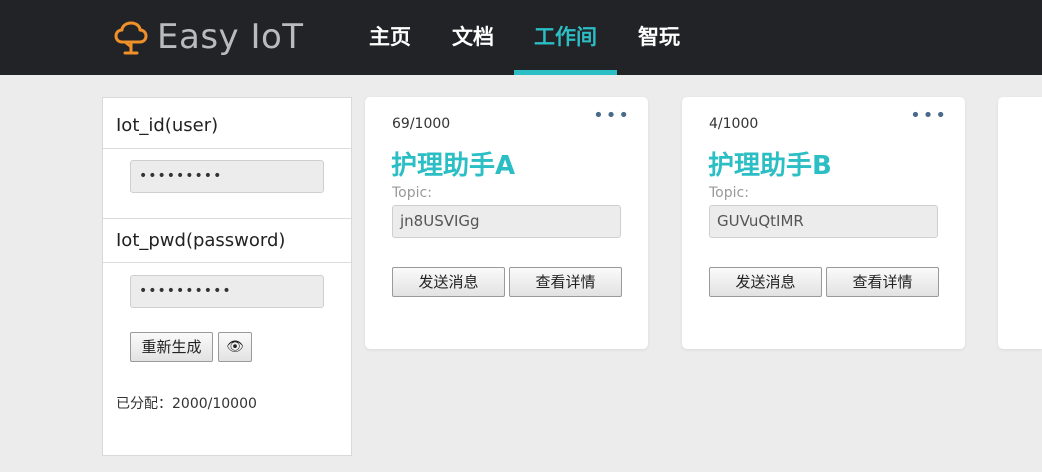 This screenshot has height=472, width=1042. Describe the element at coordinates (1020, 223) in the screenshot. I see `device-card-partial` at that location.